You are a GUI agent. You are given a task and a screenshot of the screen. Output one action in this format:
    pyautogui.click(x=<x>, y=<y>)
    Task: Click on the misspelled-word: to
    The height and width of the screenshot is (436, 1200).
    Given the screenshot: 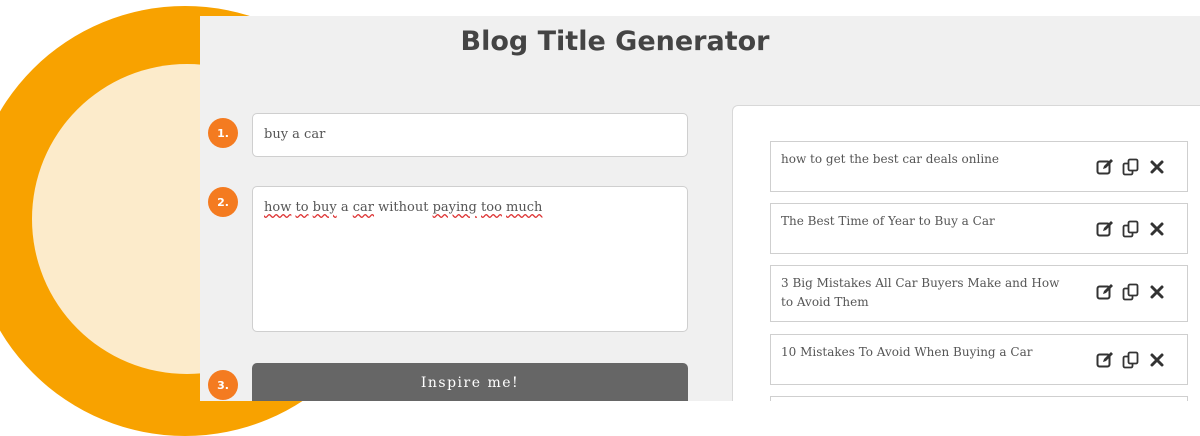 What is the action you would take?
    pyautogui.click(x=302, y=207)
    